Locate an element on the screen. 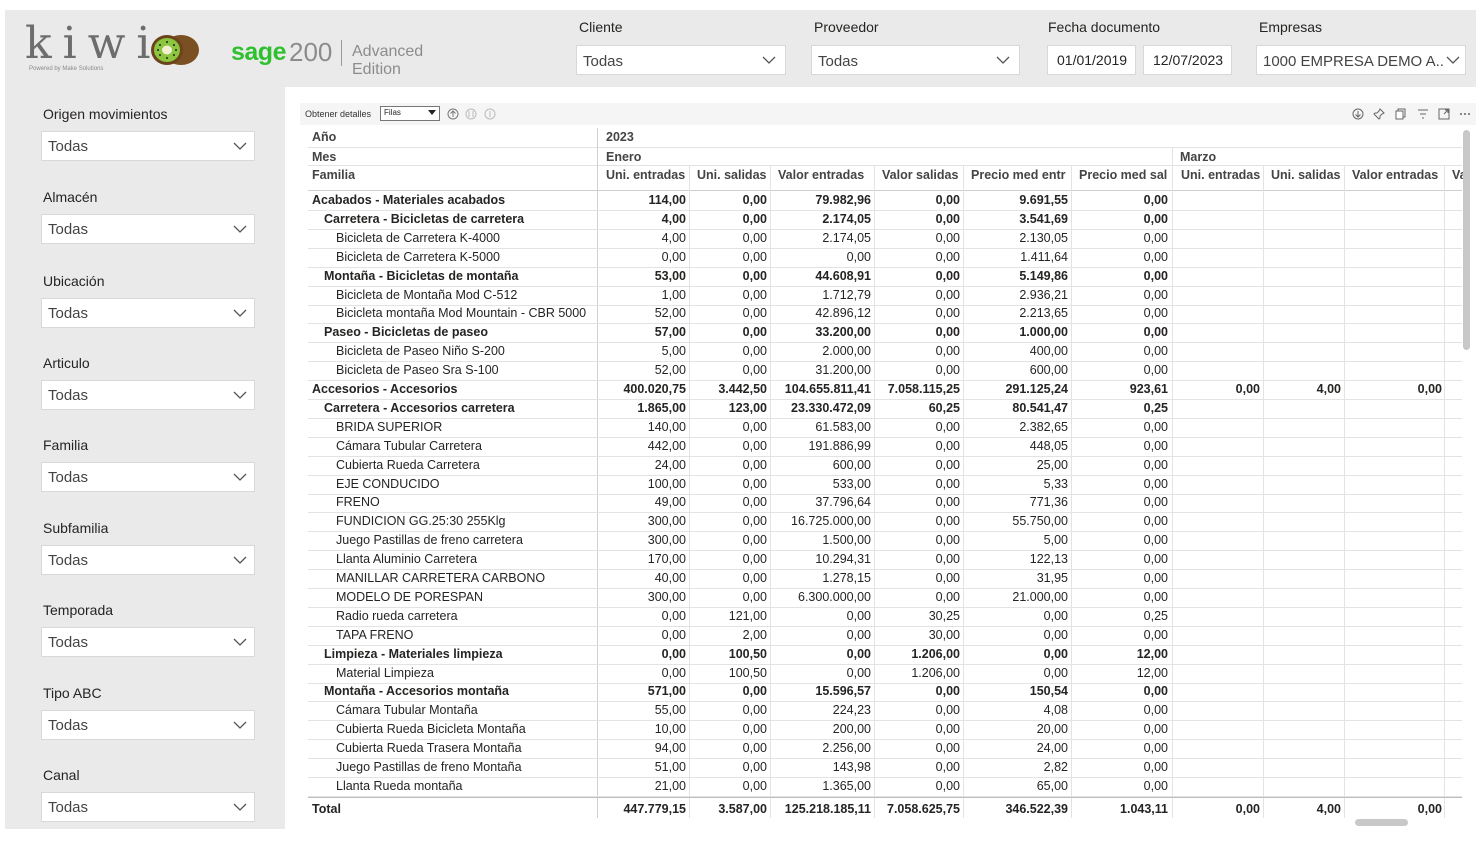 This screenshot has height=845, width=1481. expand-level-icon is located at coordinates (471, 114).